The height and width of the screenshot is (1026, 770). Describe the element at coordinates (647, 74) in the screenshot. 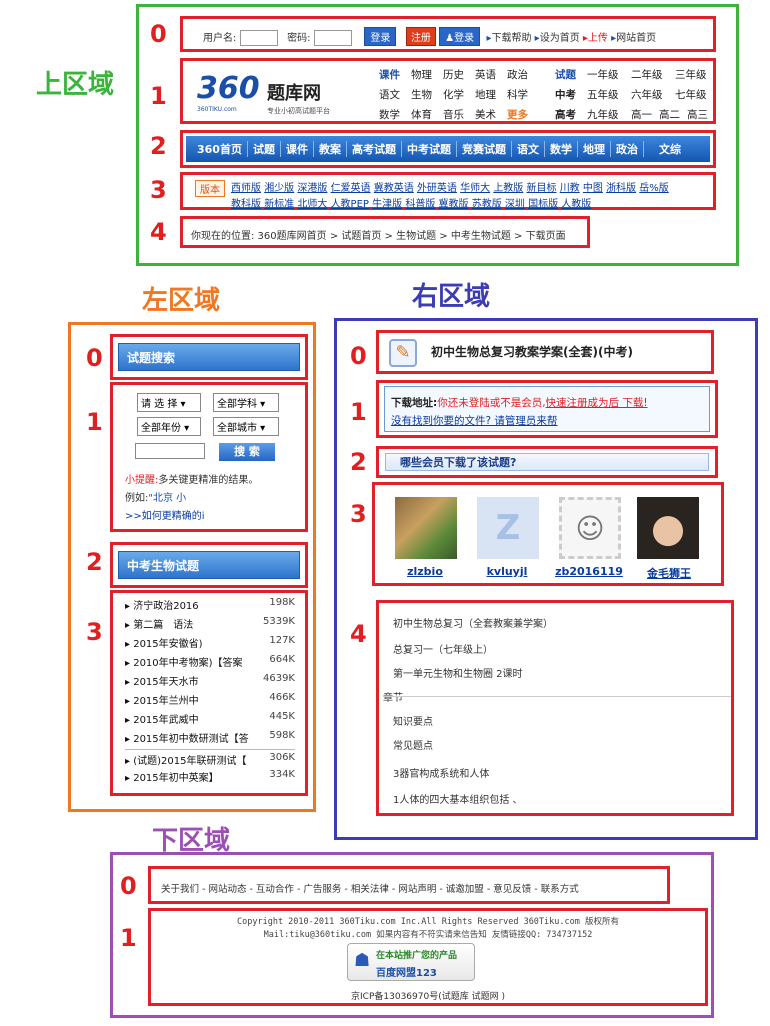

I see `cat-link: 二年级` at that location.